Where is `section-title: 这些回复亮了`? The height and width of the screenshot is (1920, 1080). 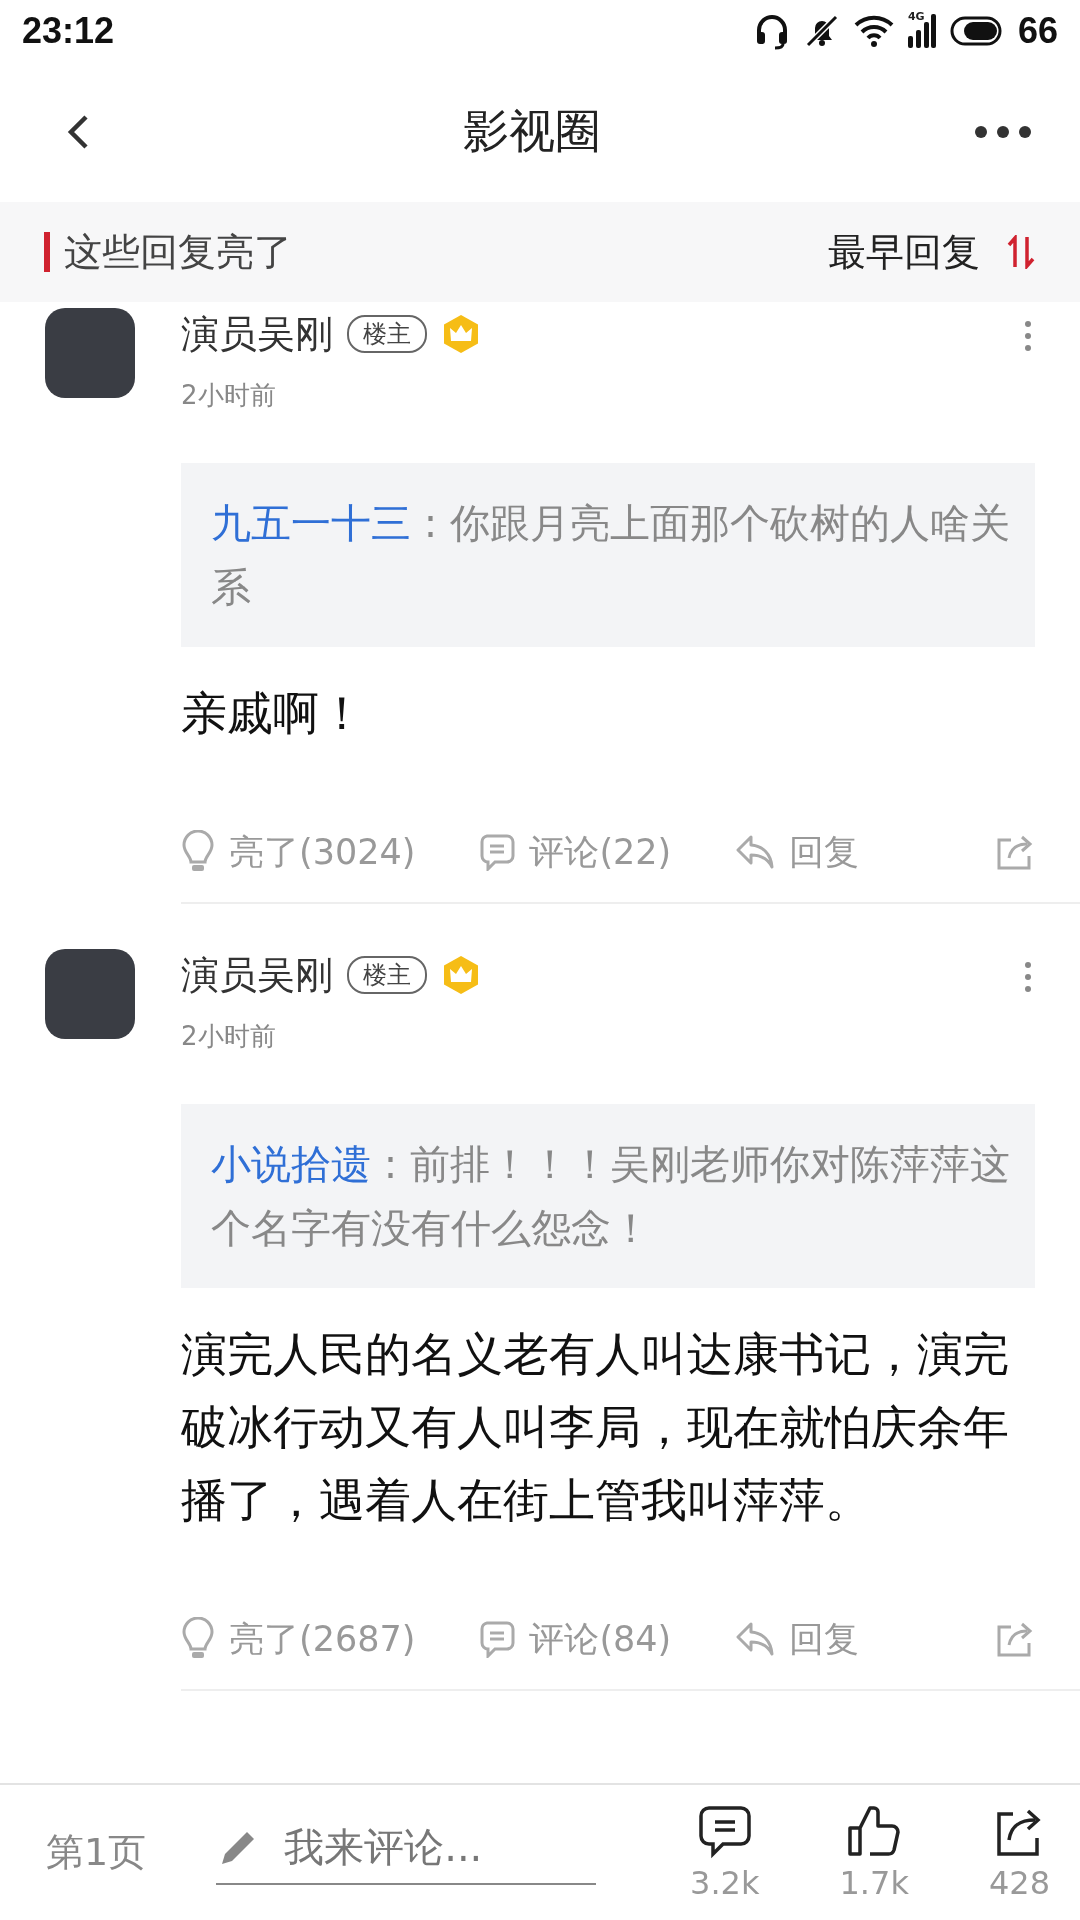
section-title: 这些回复亮了 is located at coordinates (178, 252).